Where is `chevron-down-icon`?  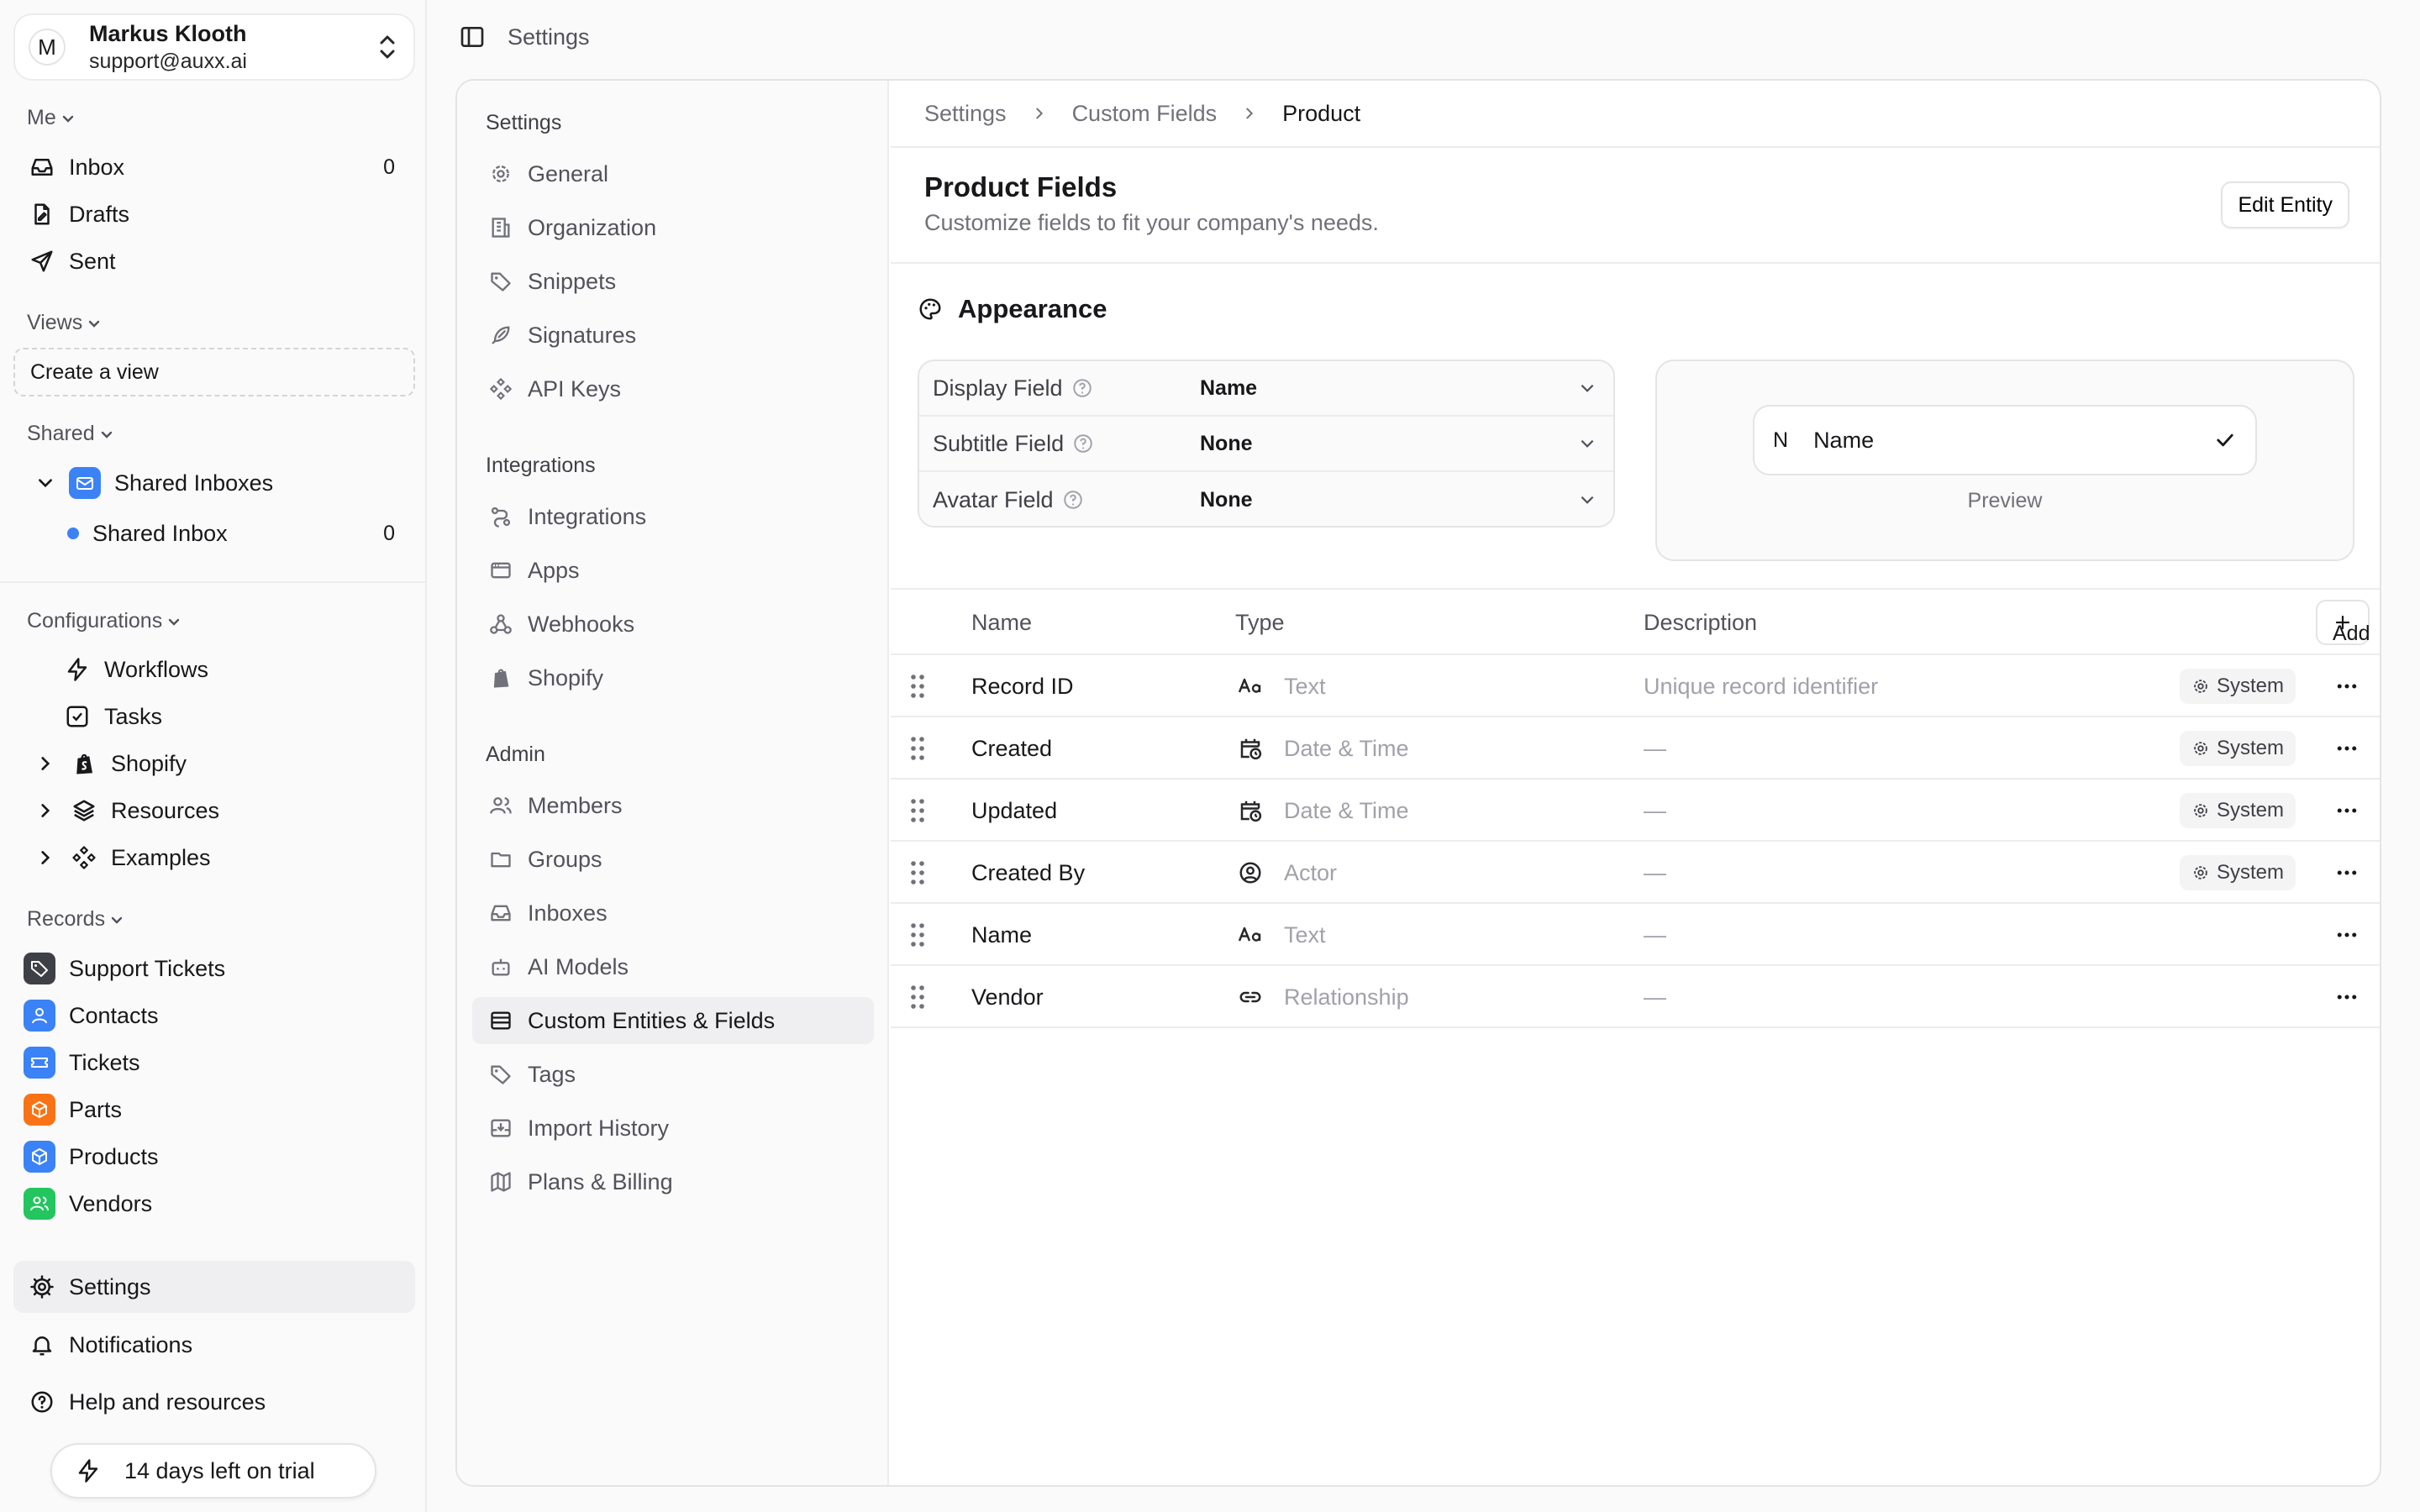
chevron-down-icon is located at coordinates (45, 483).